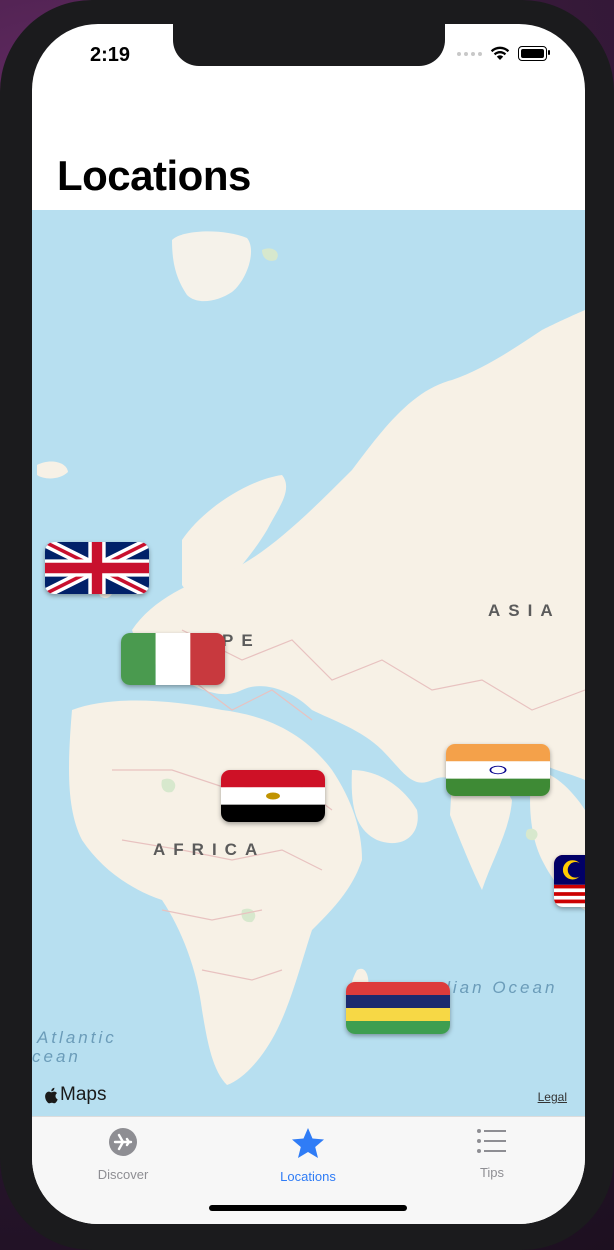  What do you see at coordinates (209, 849) in the screenshot?
I see `label-africa: AFRICA` at bounding box center [209, 849].